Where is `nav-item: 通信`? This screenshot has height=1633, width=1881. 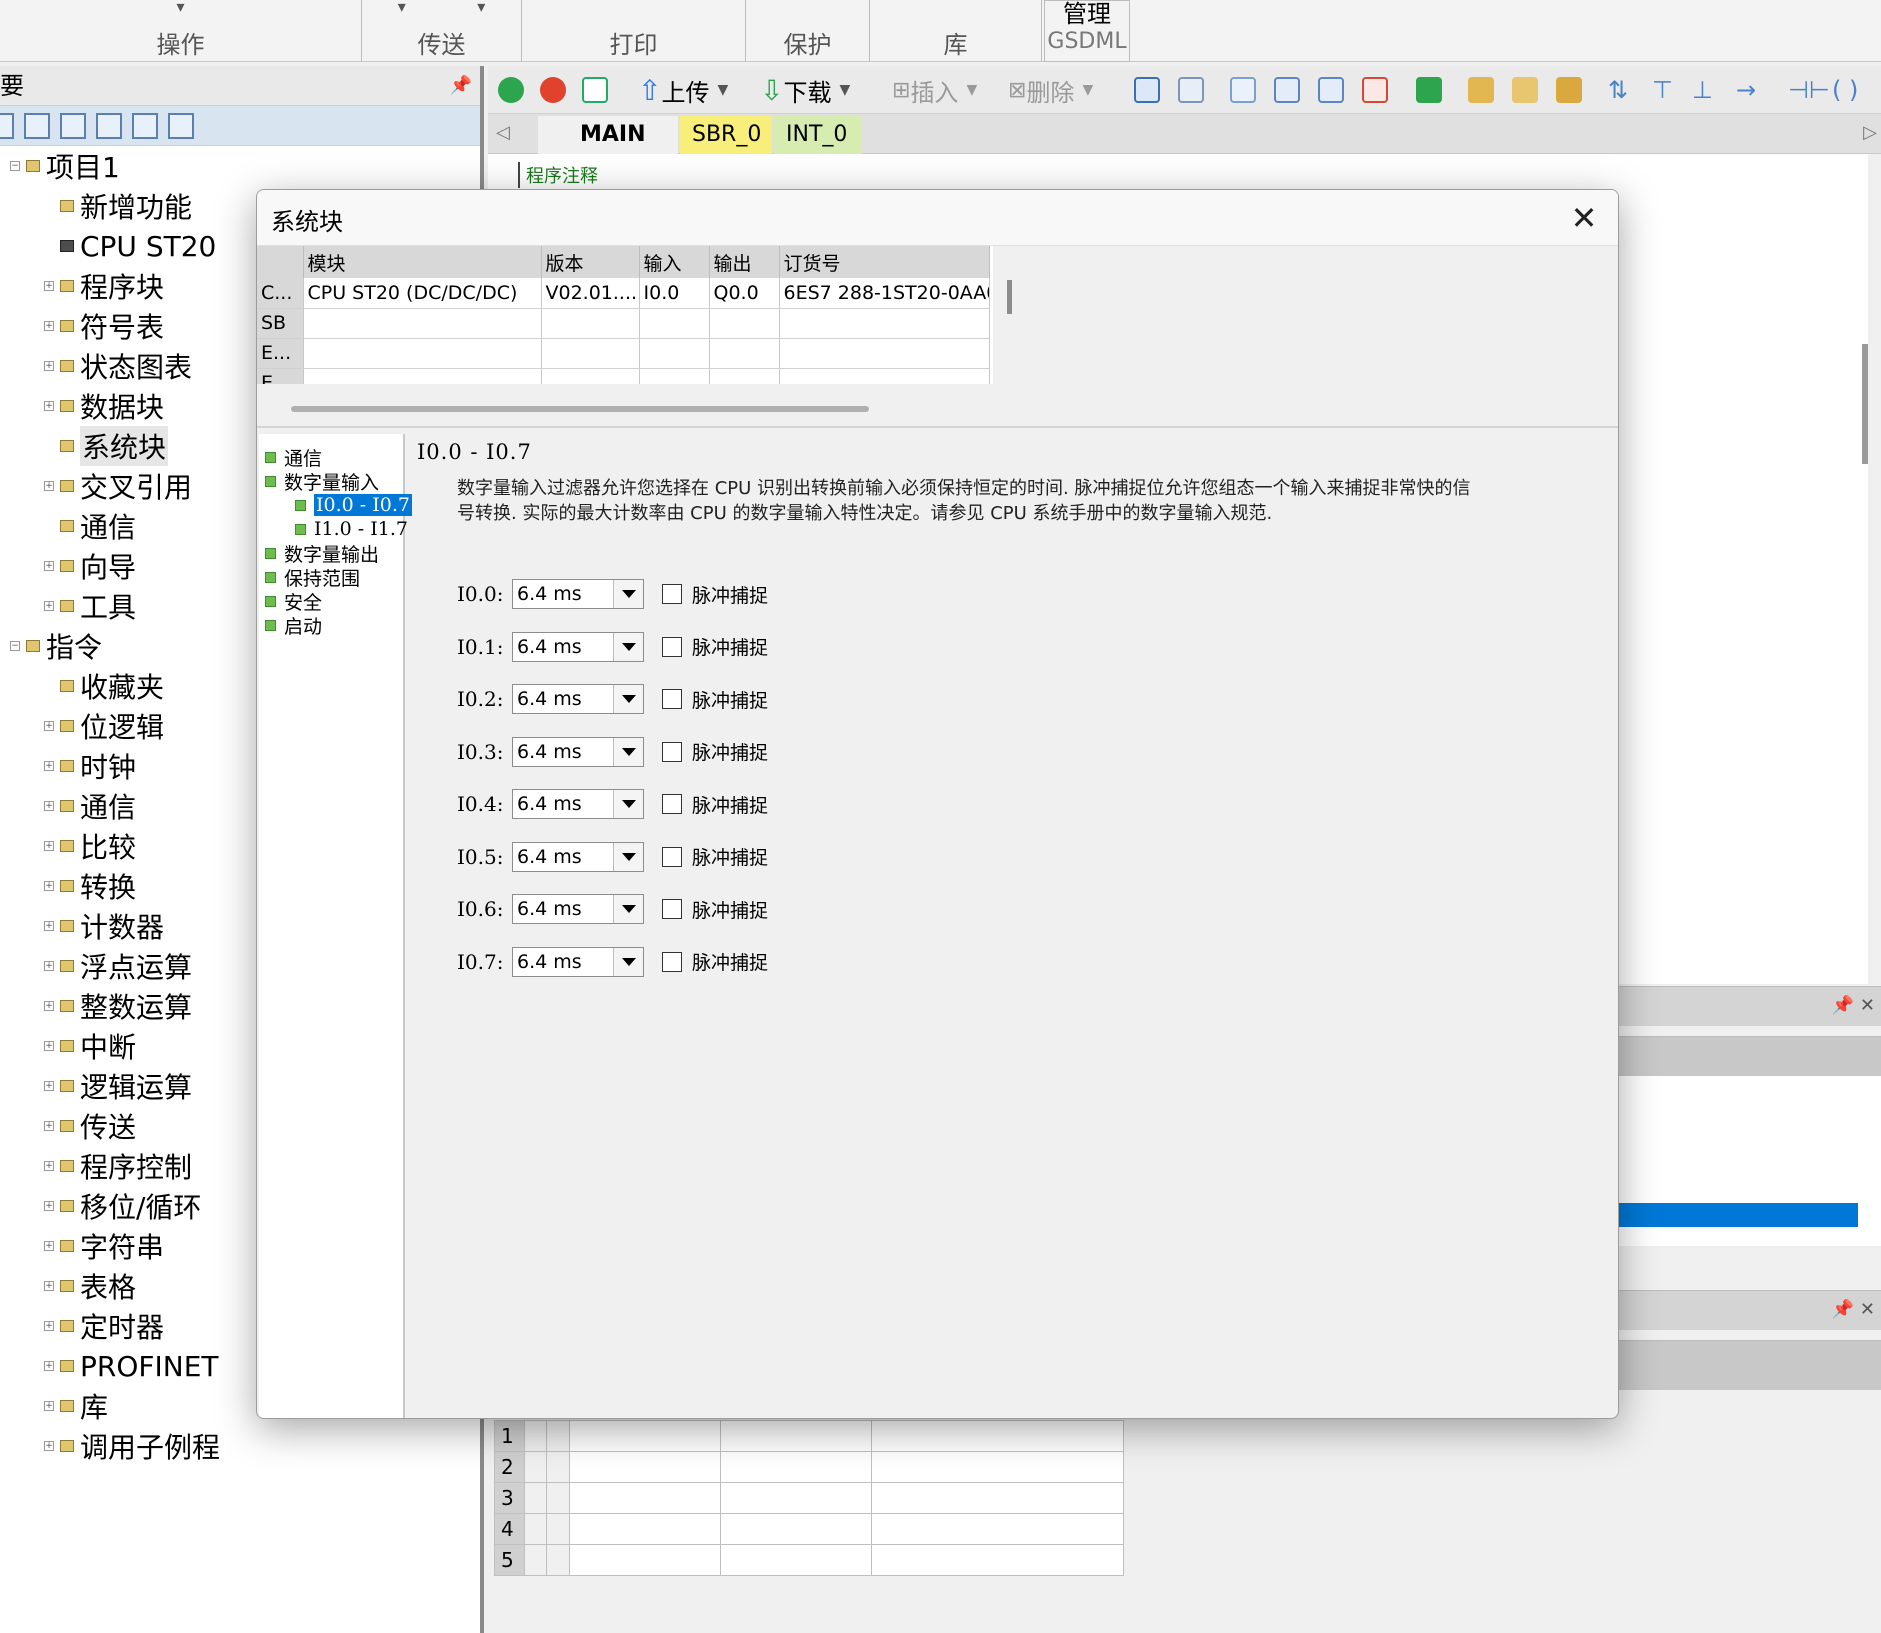 nav-item: 通信 is located at coordinates (293, 457).